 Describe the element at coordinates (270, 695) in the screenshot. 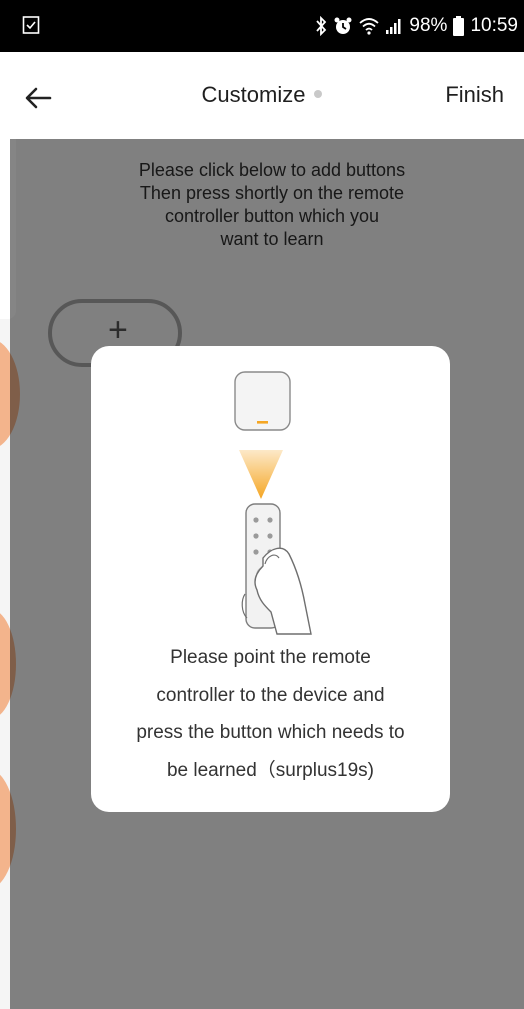

I see `dialog-message-line: controller to the device and` at that location.